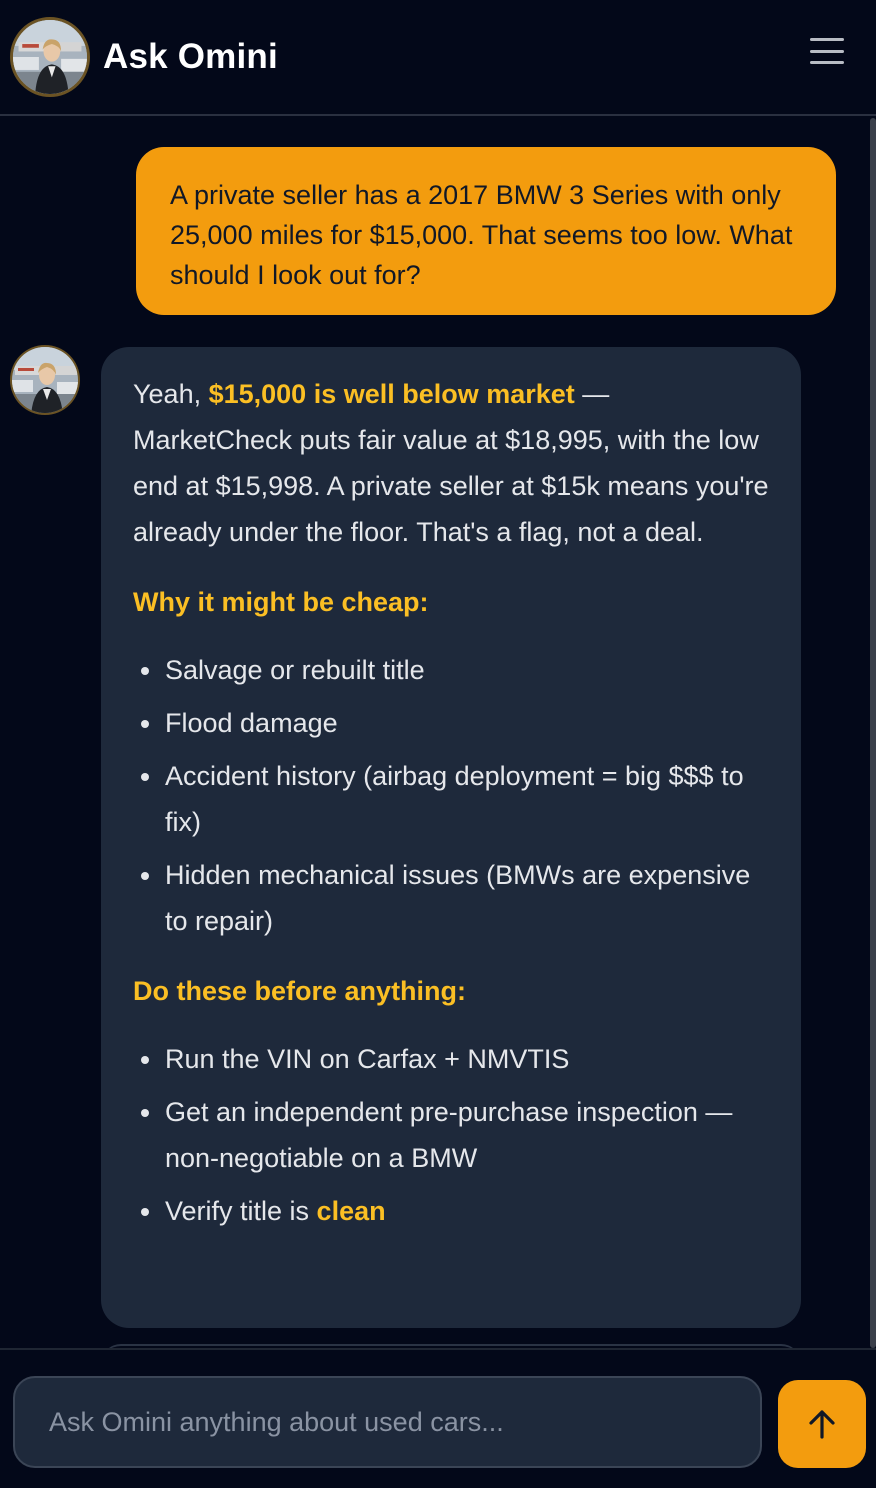 Image resolution: width=876 pixels, height=1488 pixels. I want to click on agent-avatar-image, so click(50, 57).